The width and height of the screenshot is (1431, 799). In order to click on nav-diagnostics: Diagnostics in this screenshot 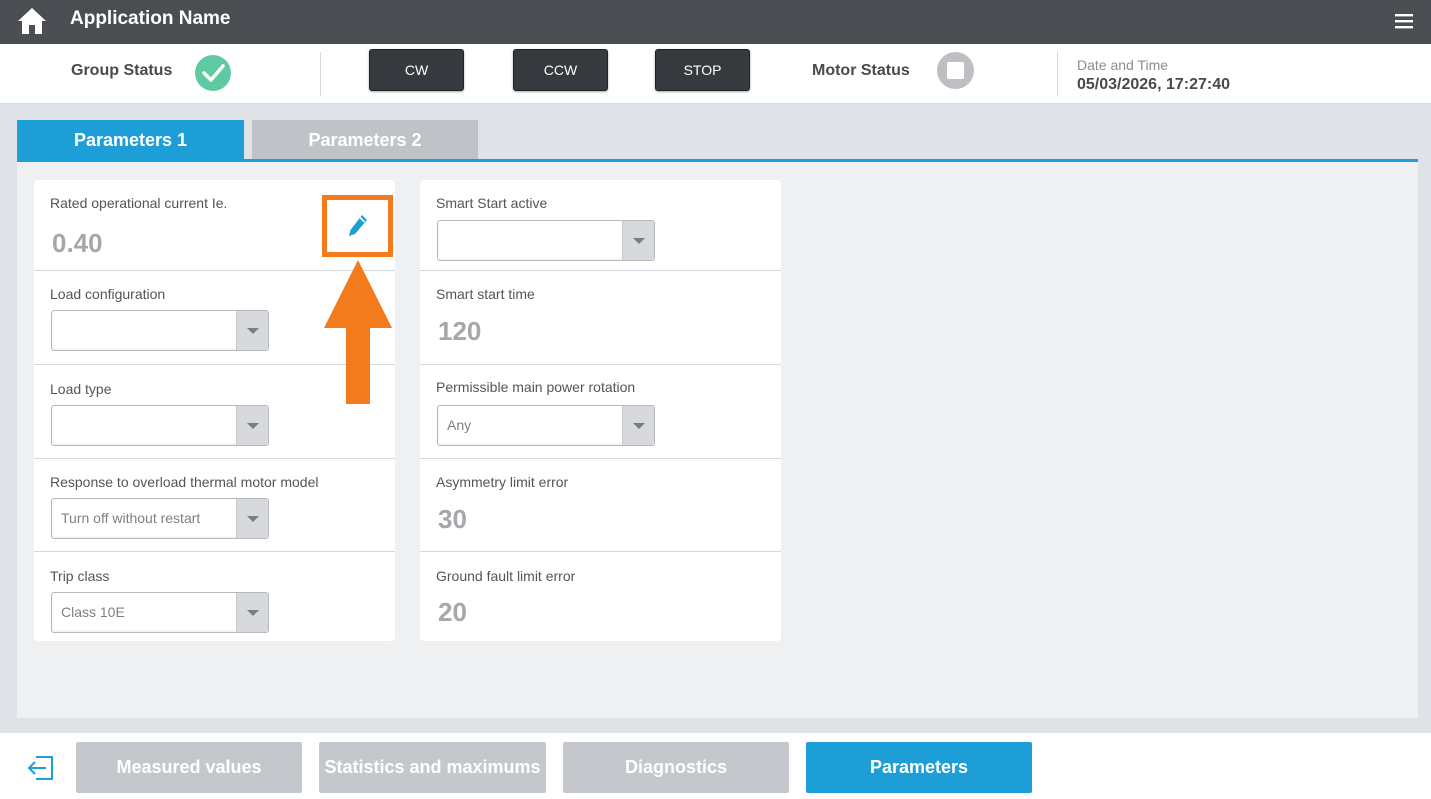, I will do `click(676, 767)`.